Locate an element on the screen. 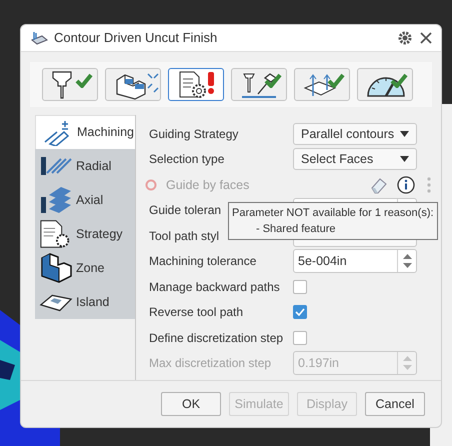  window-title: Contour Driven Uncut Finish is located at coordinates (136, 38).